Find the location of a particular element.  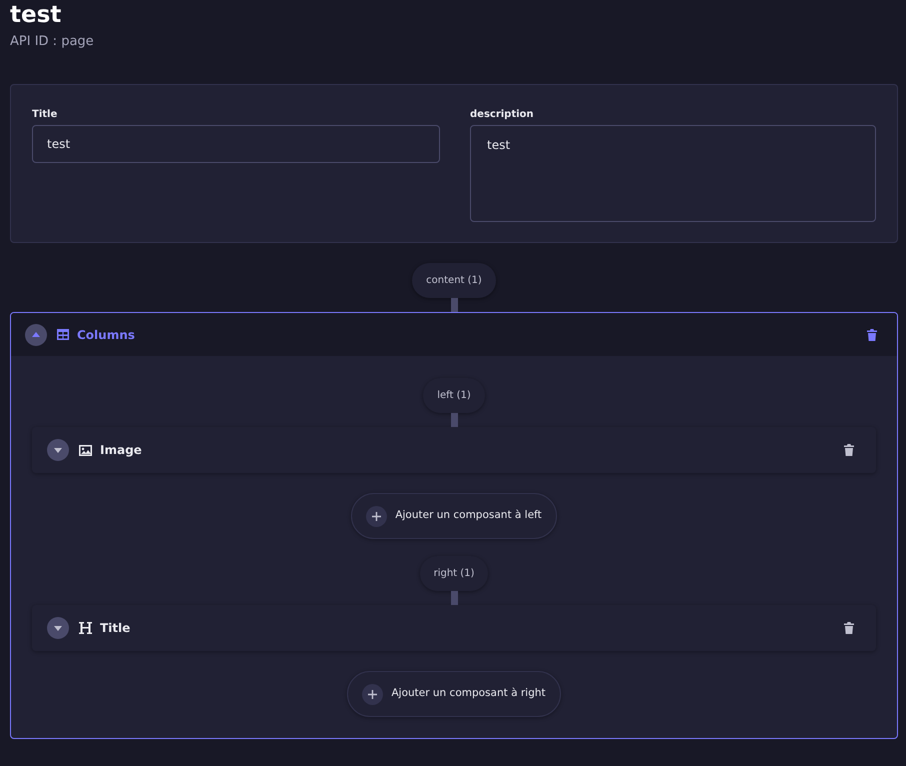

title-field: test is located at coordinates (236, 144).